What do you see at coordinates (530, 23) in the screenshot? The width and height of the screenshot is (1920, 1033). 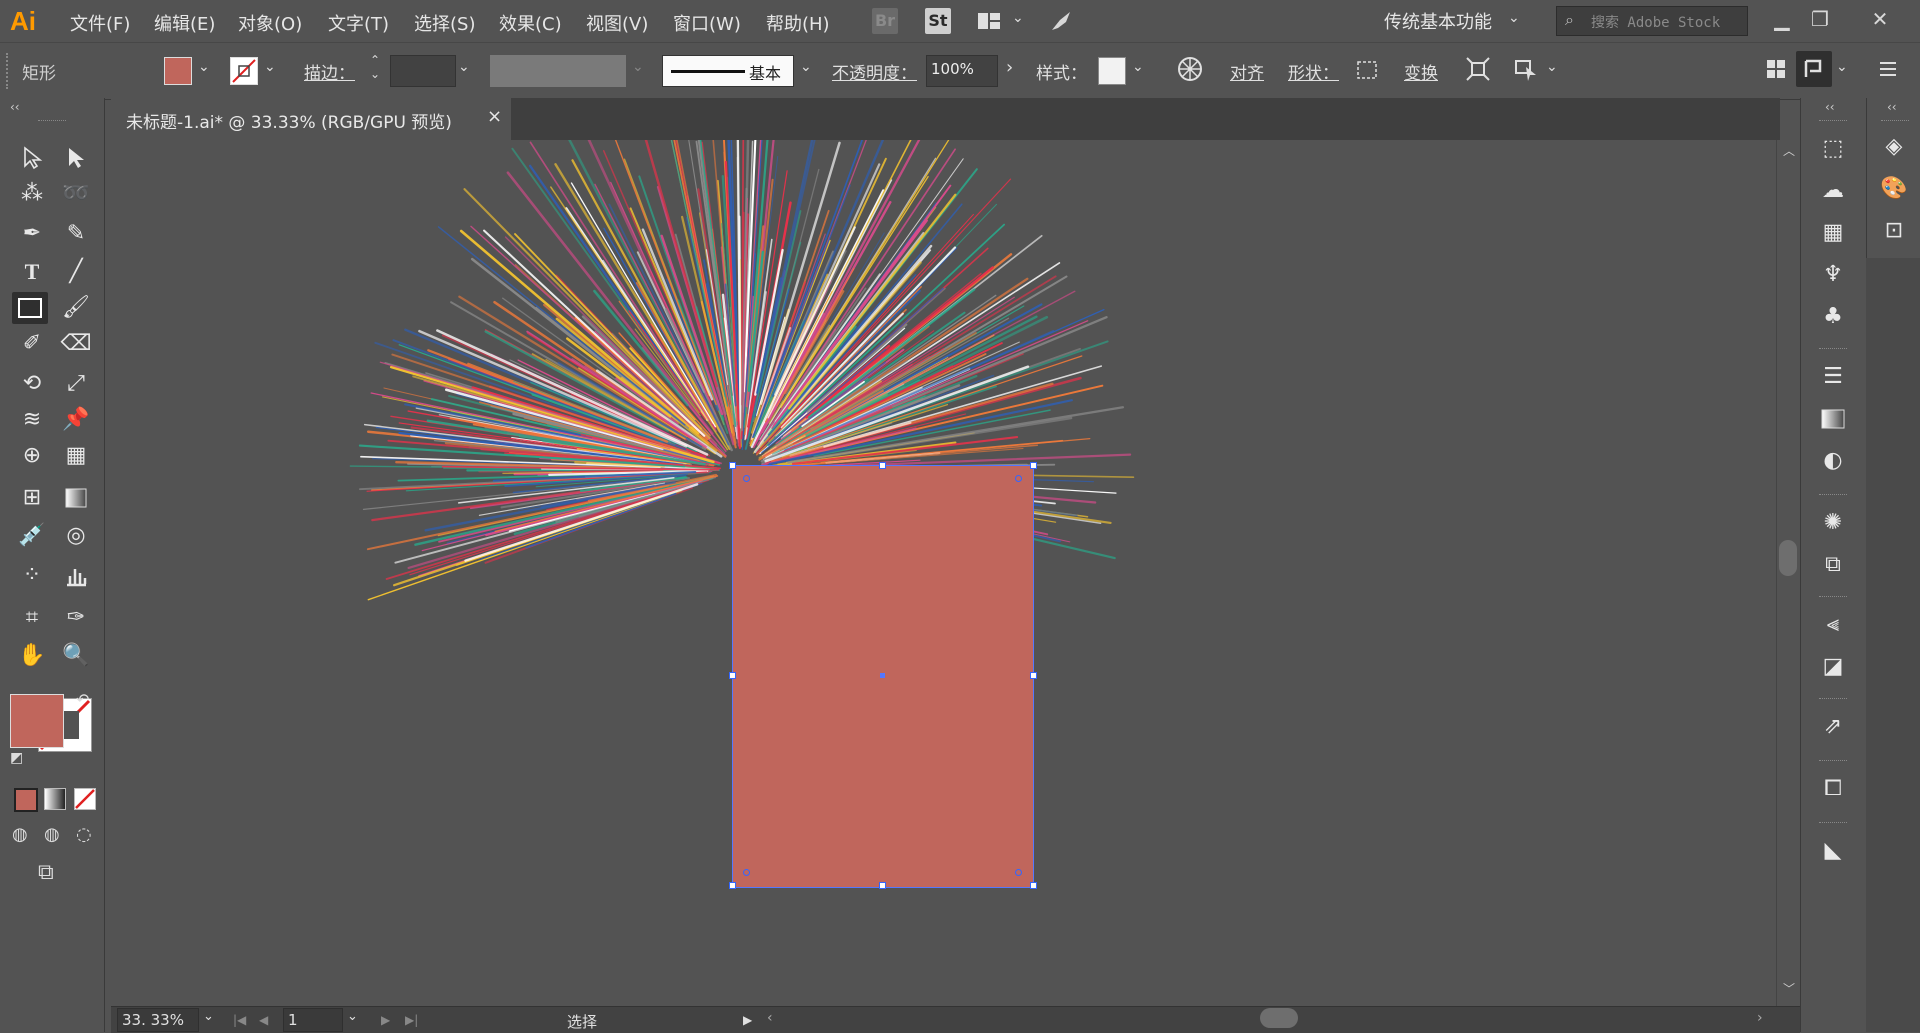 I see `menu-effect: 效果(C)` at bounding box center [530, 23].